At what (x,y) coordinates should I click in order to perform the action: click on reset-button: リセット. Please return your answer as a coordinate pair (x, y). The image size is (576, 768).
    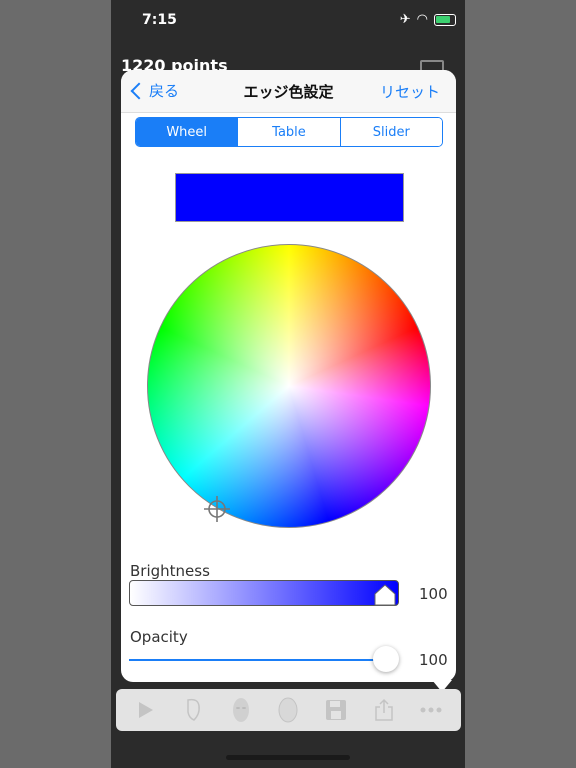
    Looking at the image, I should click on (410, 91).